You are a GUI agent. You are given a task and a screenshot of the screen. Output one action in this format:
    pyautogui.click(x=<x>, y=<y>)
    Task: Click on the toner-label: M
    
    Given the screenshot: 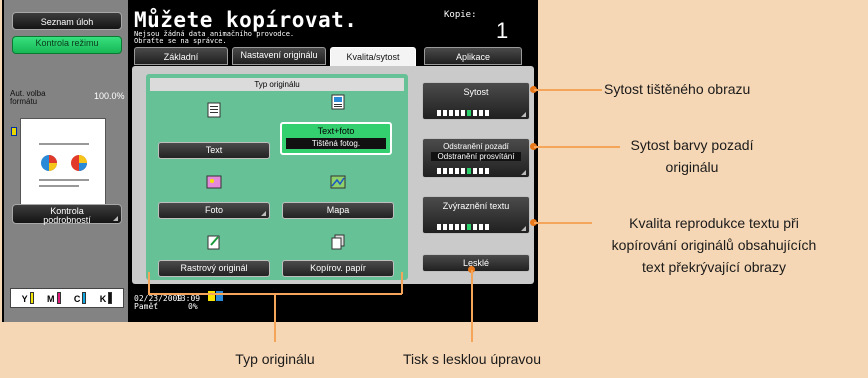 What is the action you would take?
    pyautogui.click(x=51, y=299)
    